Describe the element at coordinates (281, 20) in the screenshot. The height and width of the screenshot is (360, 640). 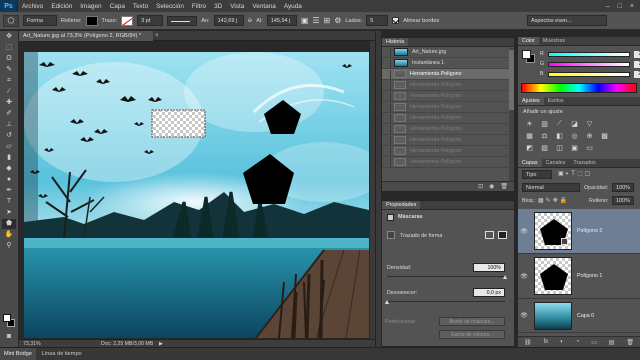
I see `height-field: 145,94 j` at that location.